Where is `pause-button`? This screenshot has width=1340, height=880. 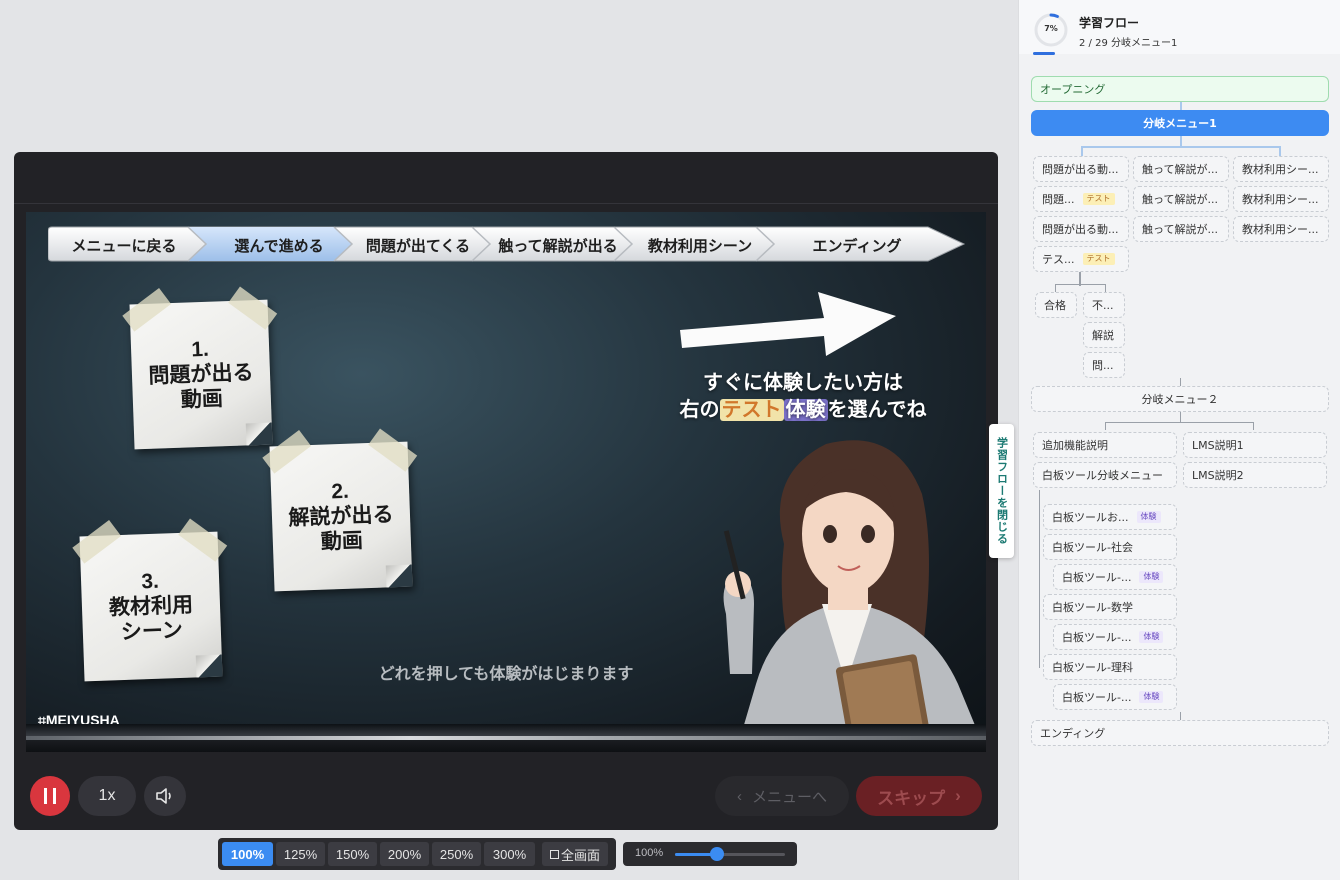
pause-button is located at coordinates (50, 796).